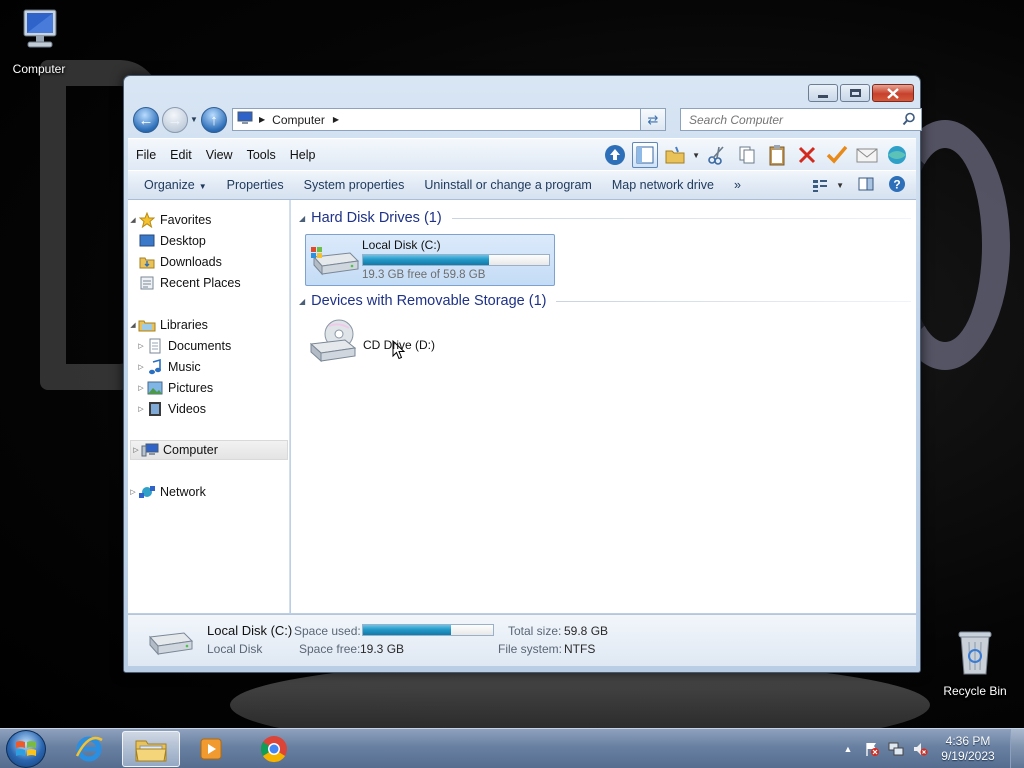 The width and height of the screenshot is (1024, 768). Describe the element at coordinates (897, 185) in the screenshot. I see `help-button: ?` at that location.